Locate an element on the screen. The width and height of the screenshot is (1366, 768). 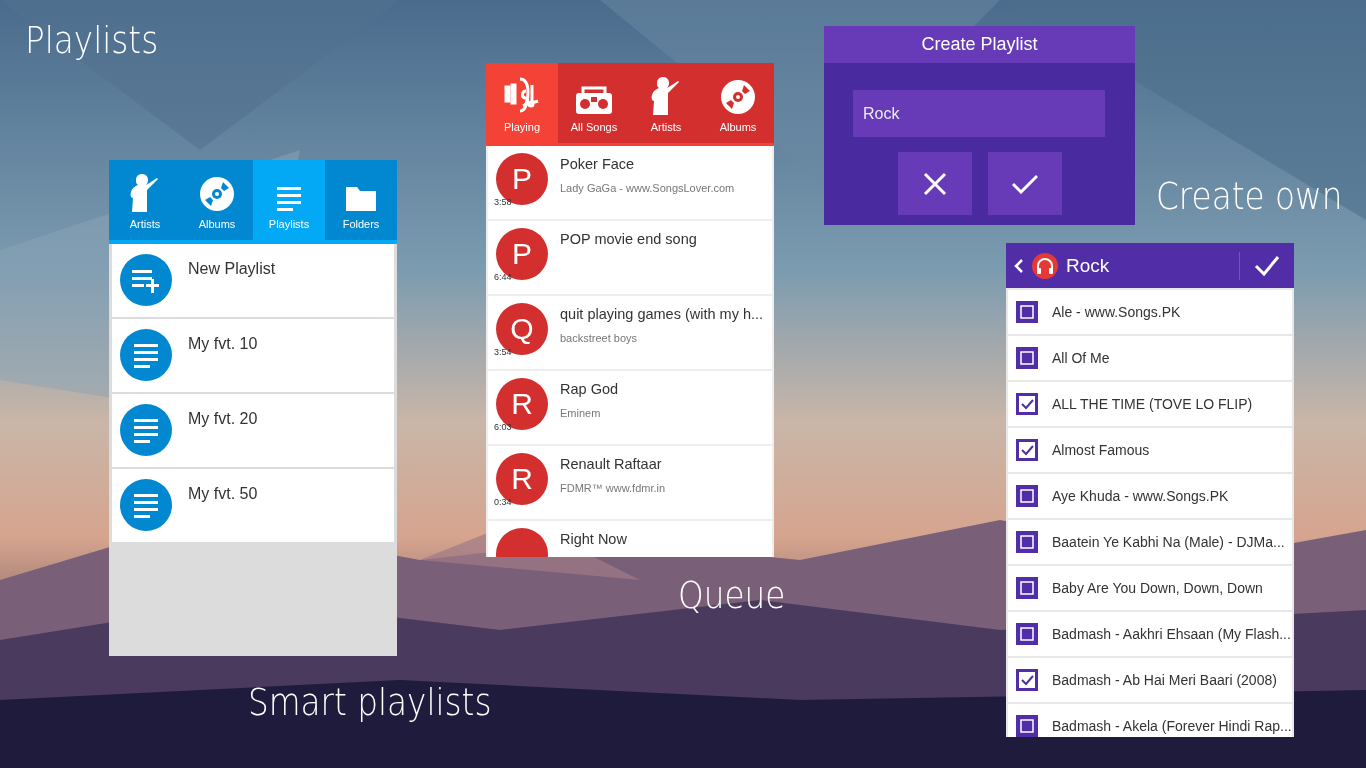
song-row: All Of Me is located at coordinates (1150, 358).